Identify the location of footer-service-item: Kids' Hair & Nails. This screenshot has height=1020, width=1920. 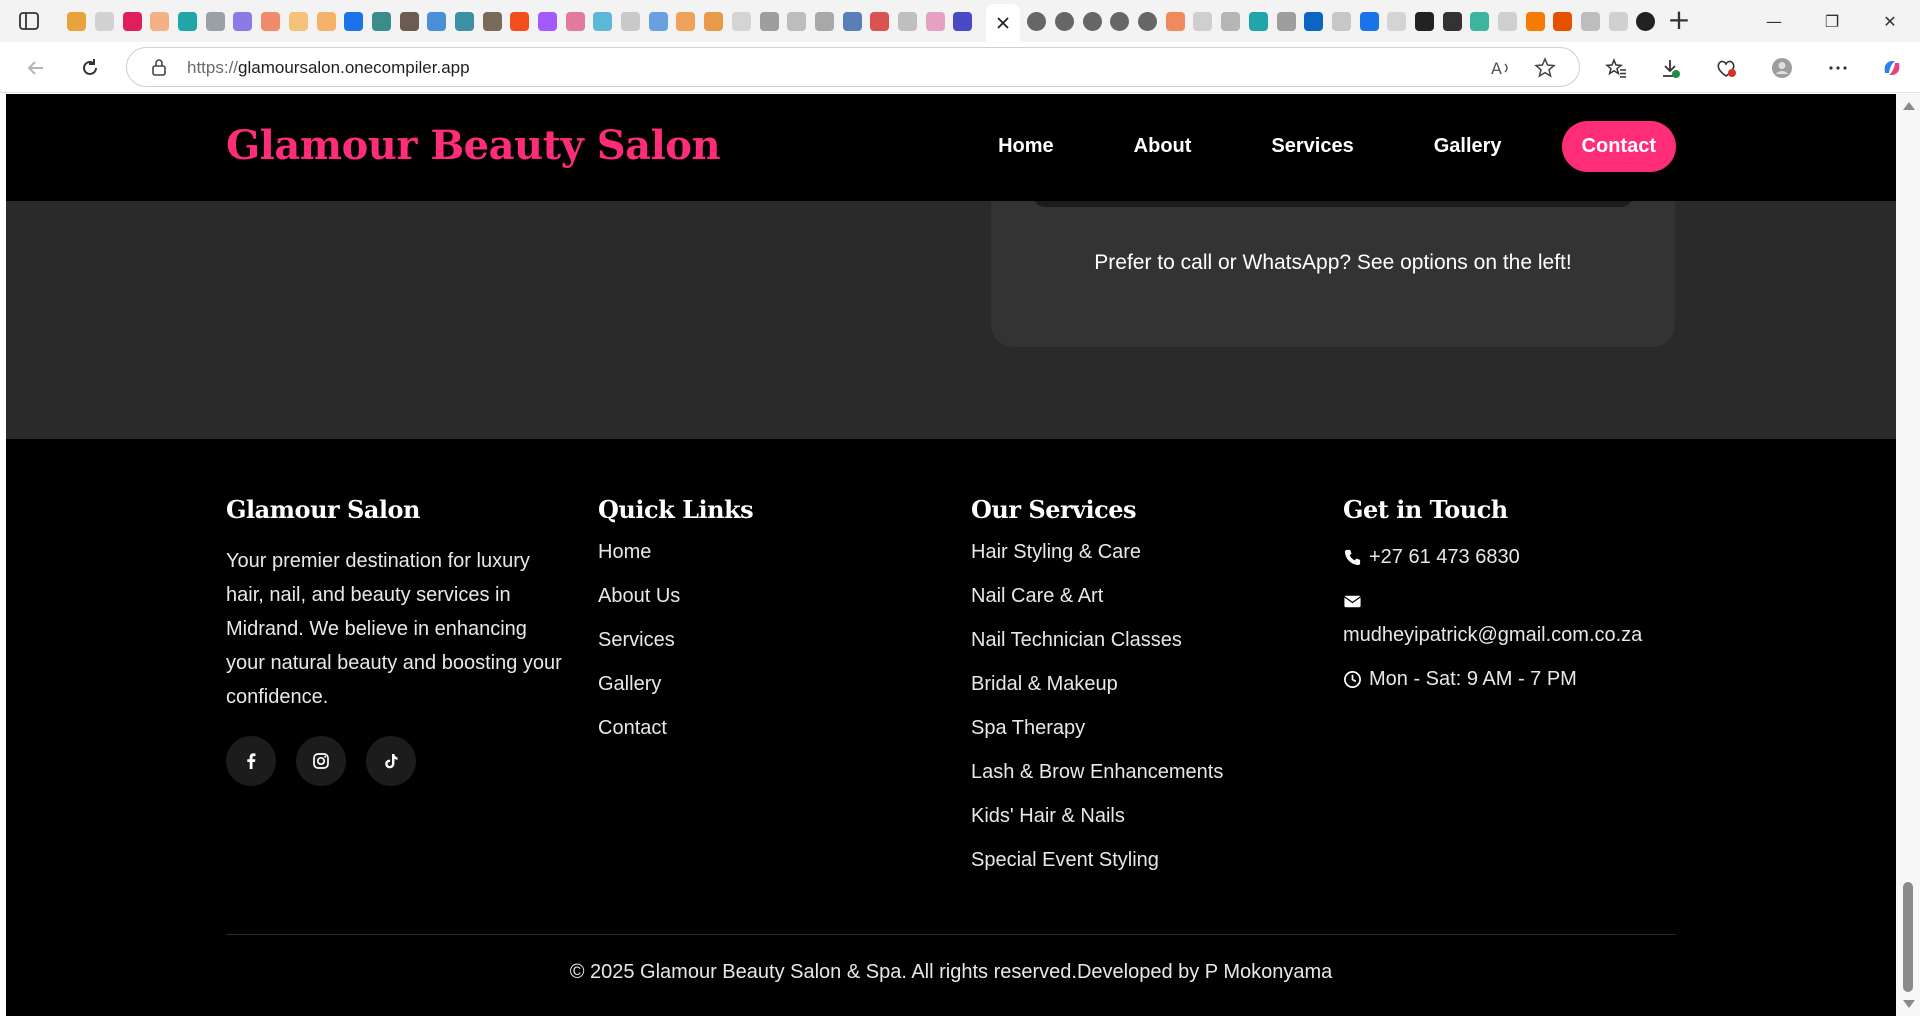
(1097, 816).